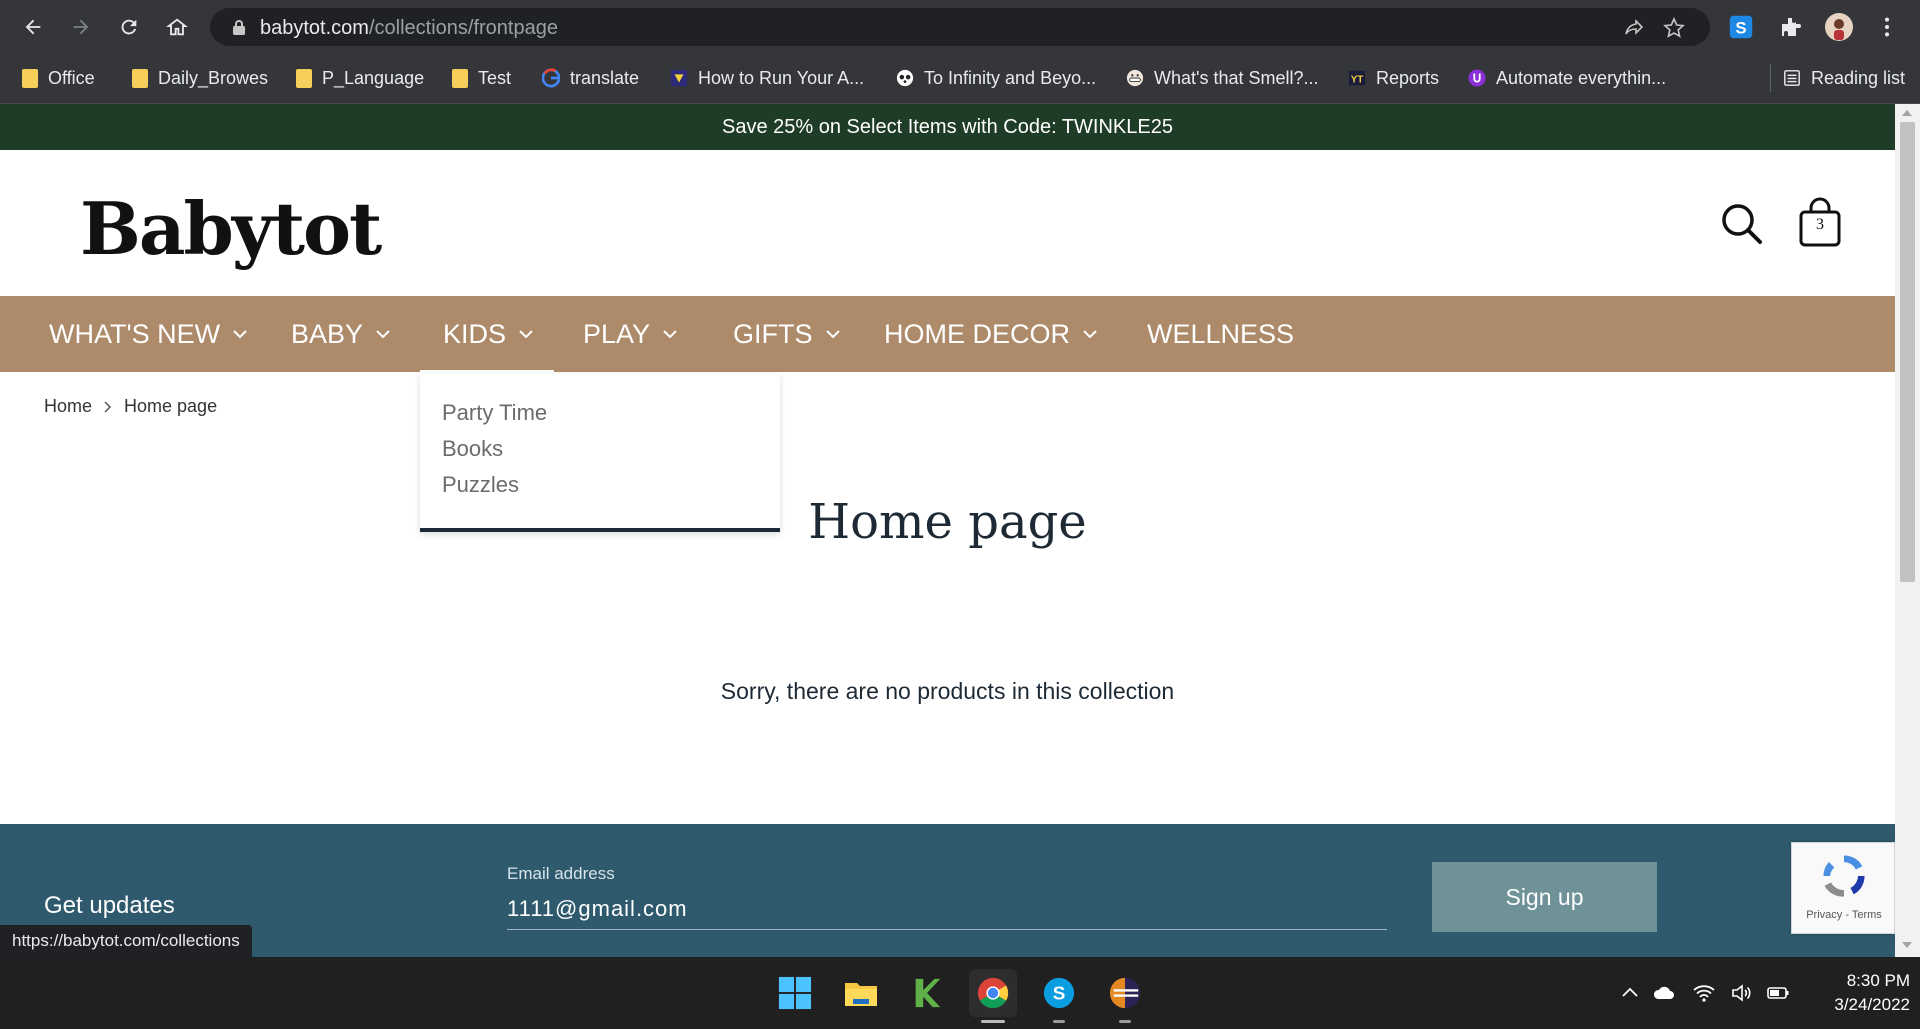 The image size is (1920, 1029). I want to click on recaptcha-badge: Privacy - Terms, so click(1843, 888).